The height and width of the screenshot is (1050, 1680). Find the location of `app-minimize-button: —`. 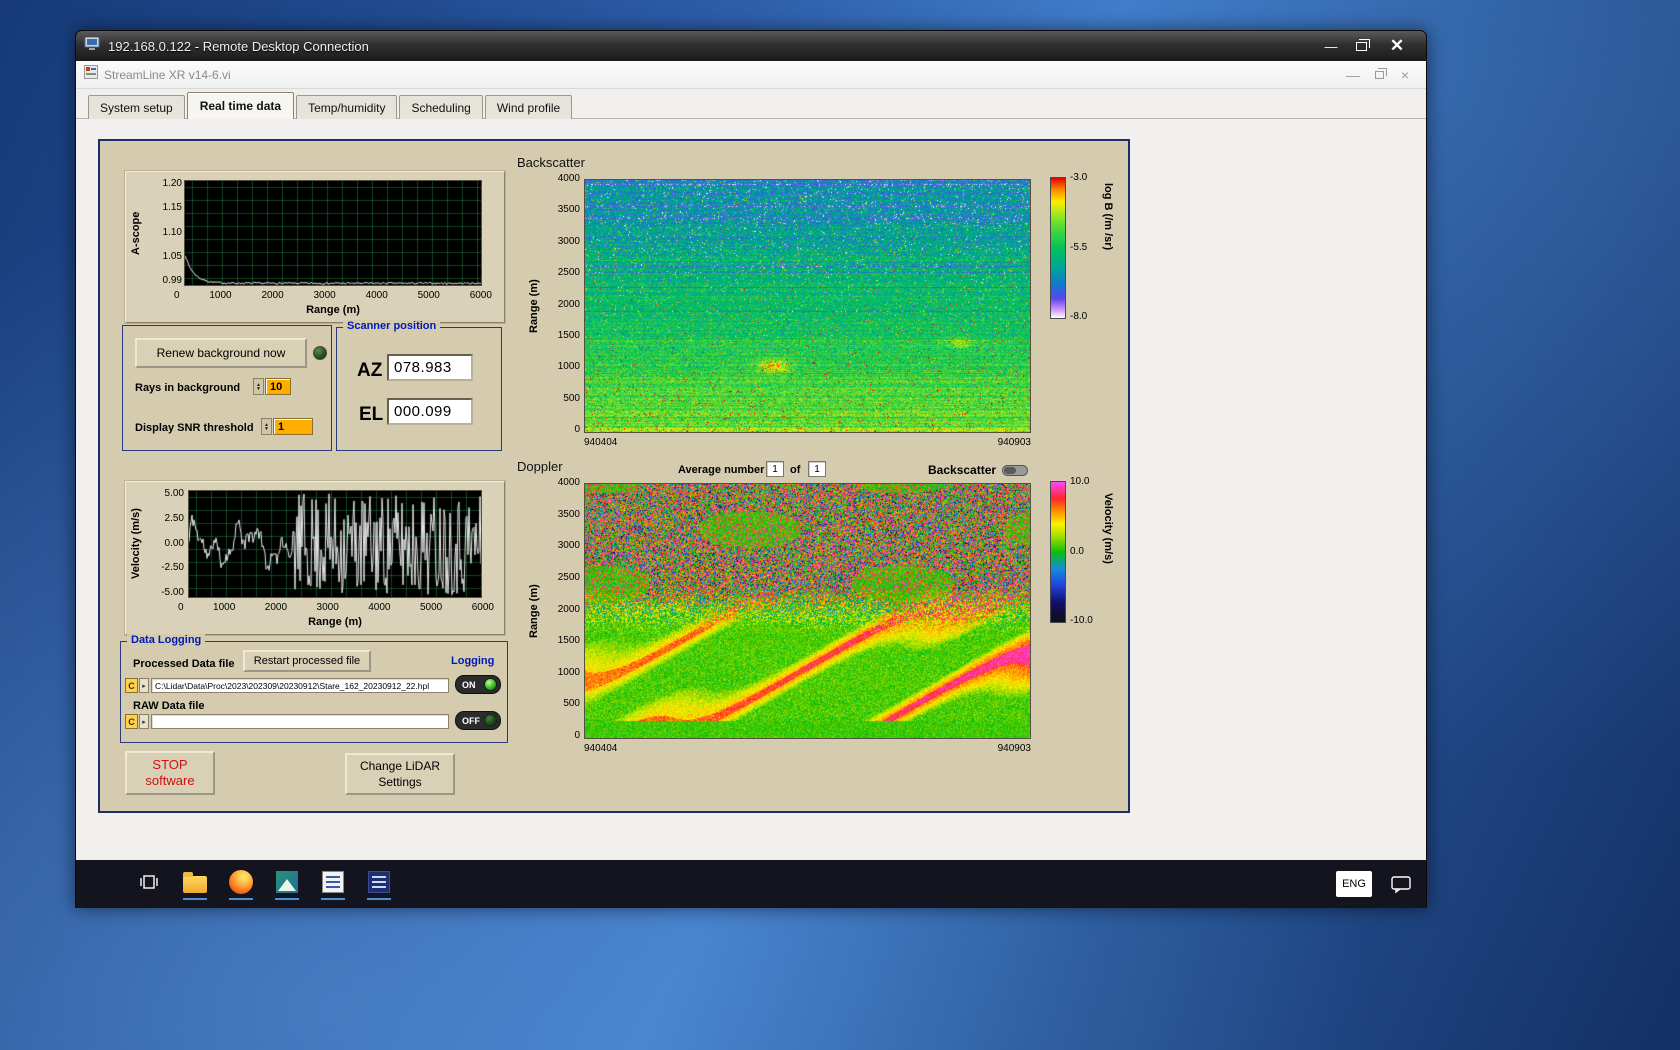

app-minimize-button: — is located at coordinates (1353, 75).